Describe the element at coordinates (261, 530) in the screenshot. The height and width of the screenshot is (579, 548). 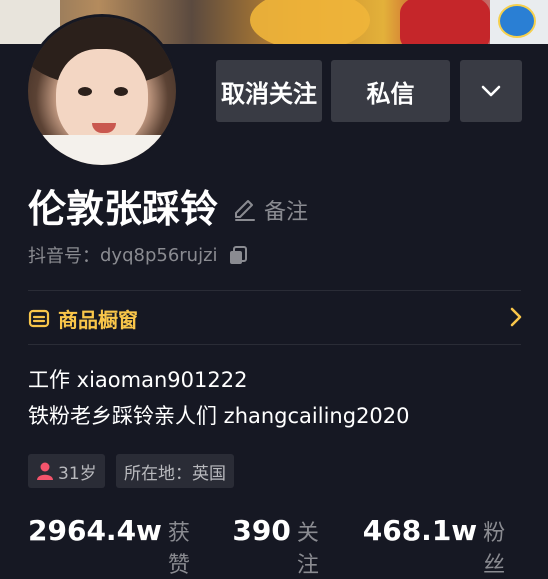
I see `following-count: 390` at that location.